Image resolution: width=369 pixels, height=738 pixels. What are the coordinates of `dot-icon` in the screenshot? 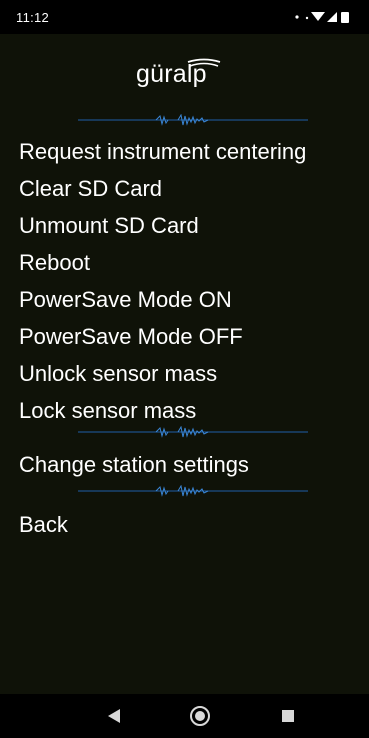 It's located at (297, 17).